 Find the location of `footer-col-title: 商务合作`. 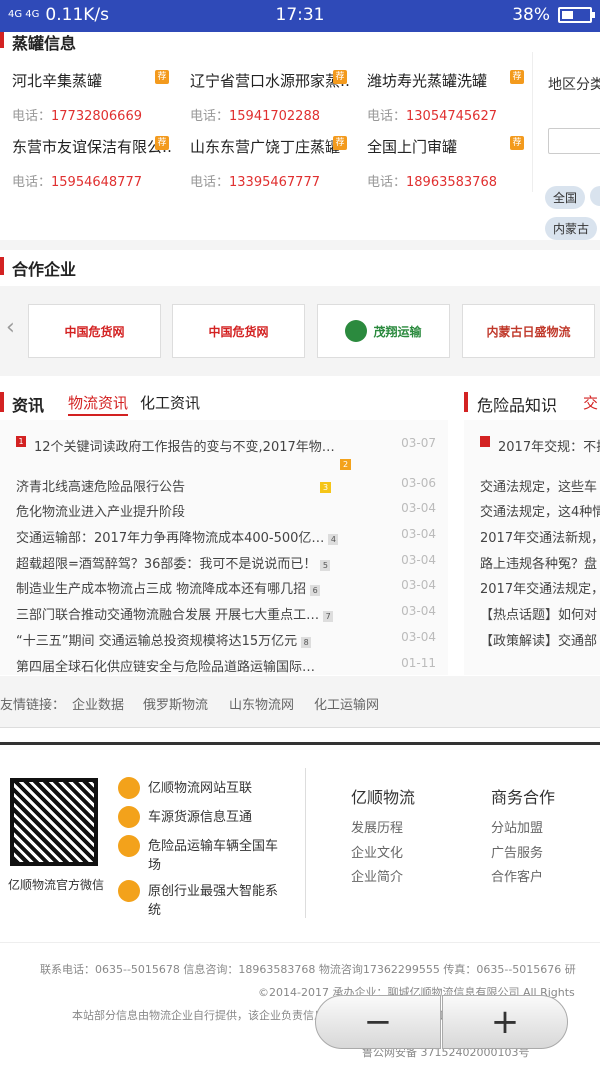

footer-col-title: 商务合作 is located at coordinates (523, 797).